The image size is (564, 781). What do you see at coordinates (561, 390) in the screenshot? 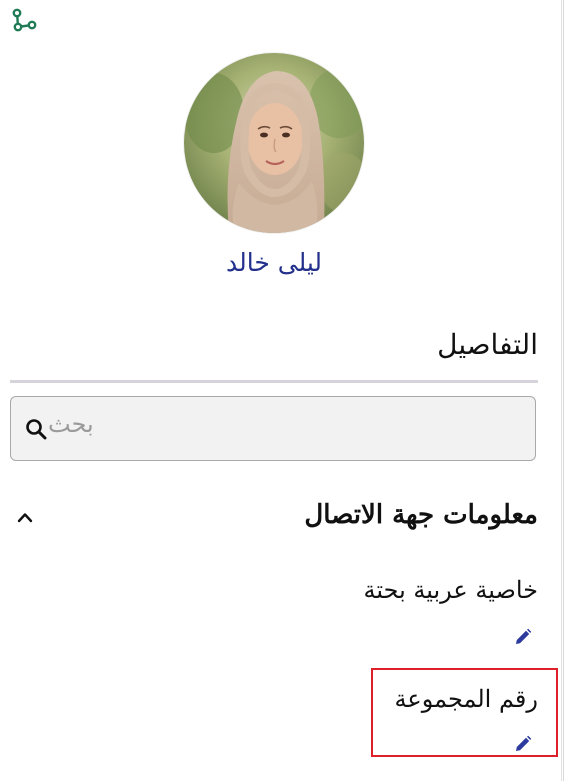
I see `panel-border` at bounding box center [561, 390].